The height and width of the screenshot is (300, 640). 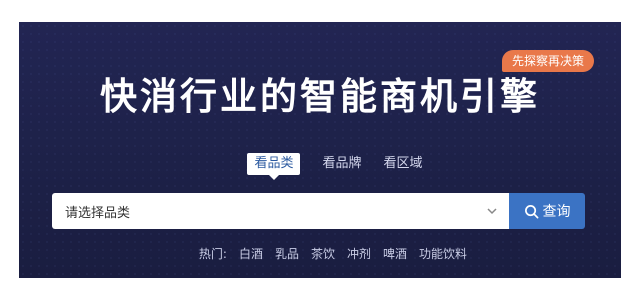 I want to click on tab-region: 看区域, so click(x=403, y=164).